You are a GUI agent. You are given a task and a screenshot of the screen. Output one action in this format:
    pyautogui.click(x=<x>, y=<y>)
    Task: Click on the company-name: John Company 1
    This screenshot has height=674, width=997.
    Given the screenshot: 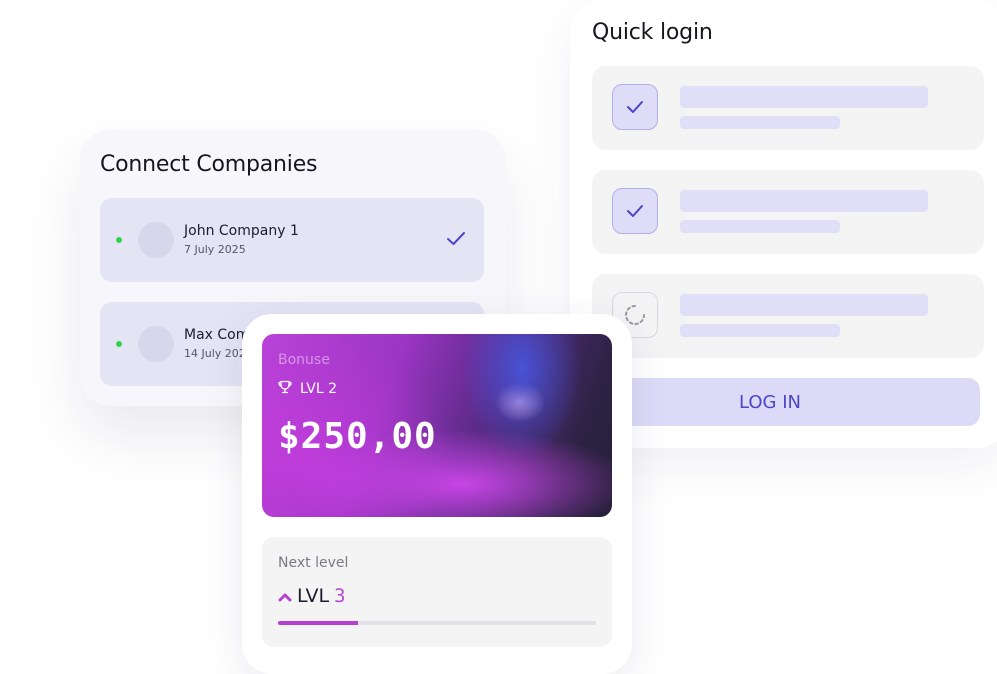 What is the action you would take?
    pyautogui.click(x=241, y=231)
    